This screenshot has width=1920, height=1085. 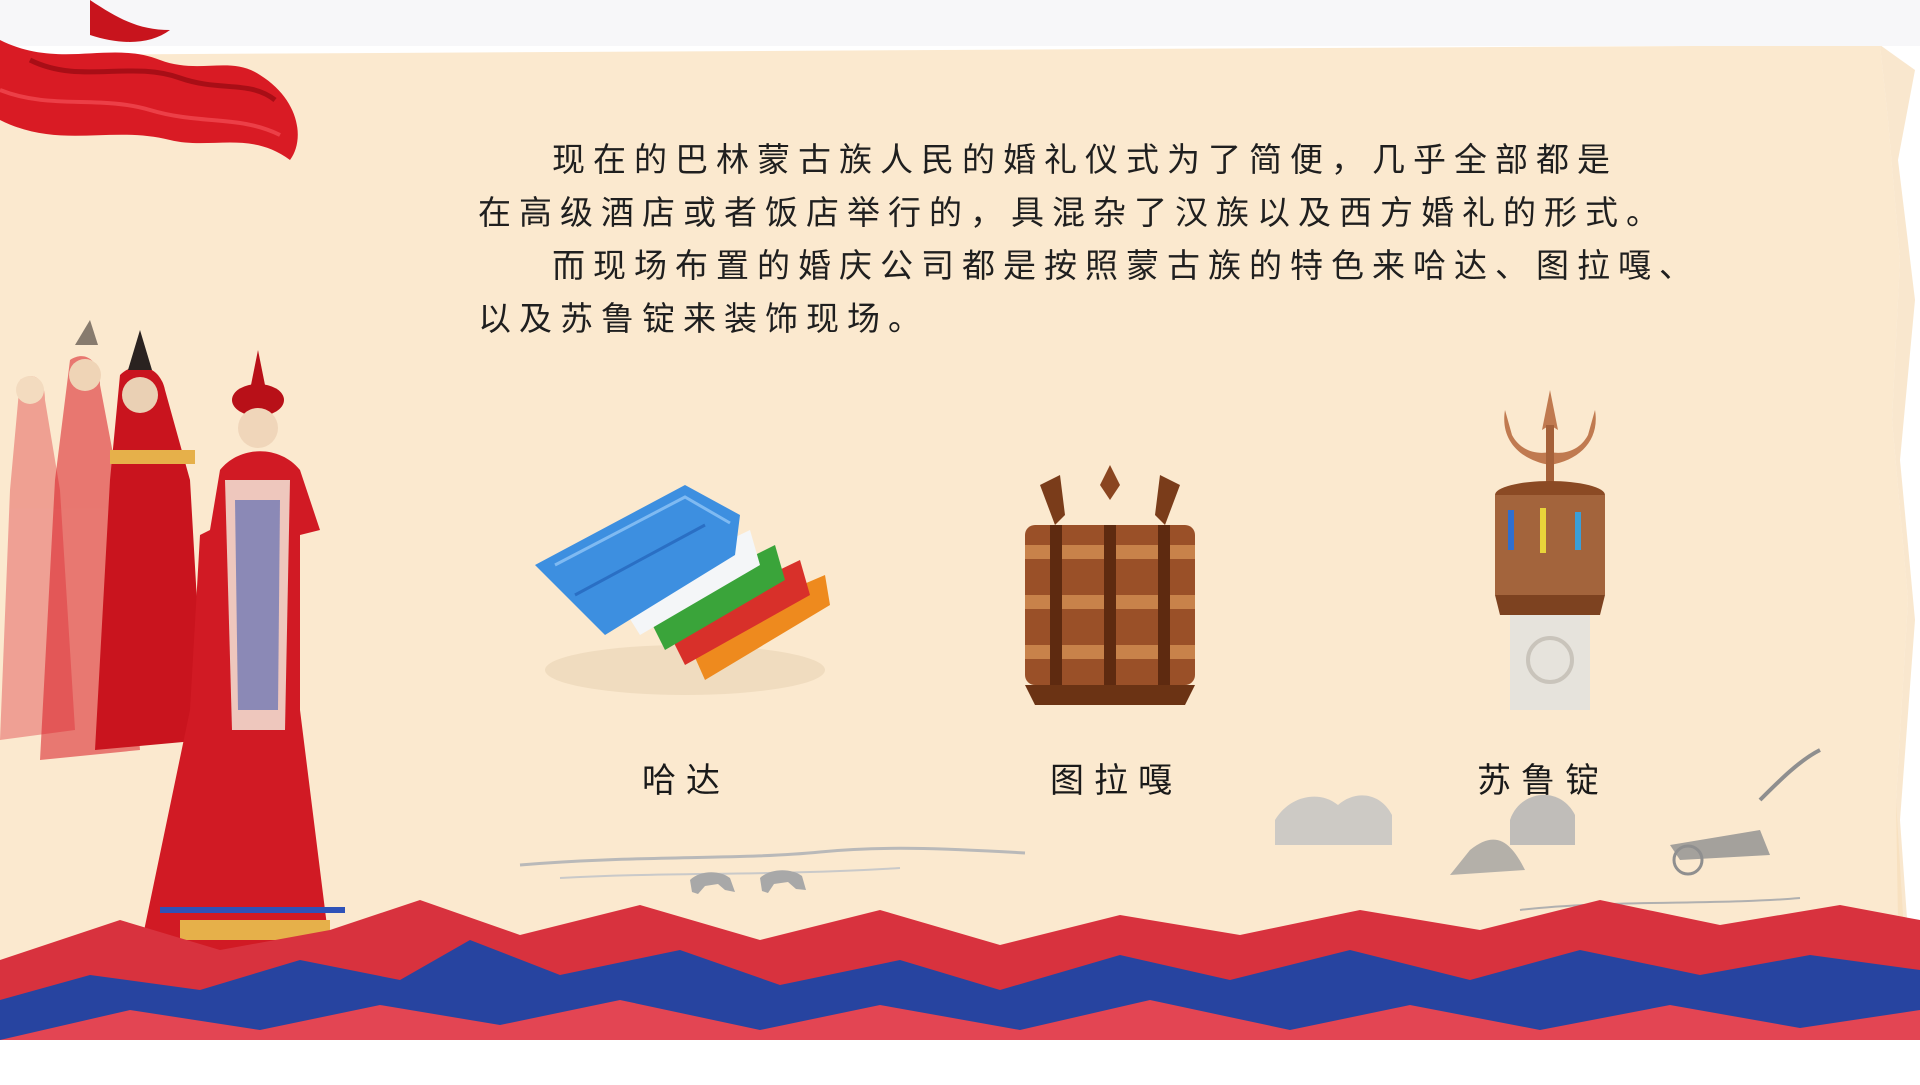 What do you see at coordinates (149, 80) in the screenshot?
I see `red-ribbon-decoration` at bounding box center [149, 80].